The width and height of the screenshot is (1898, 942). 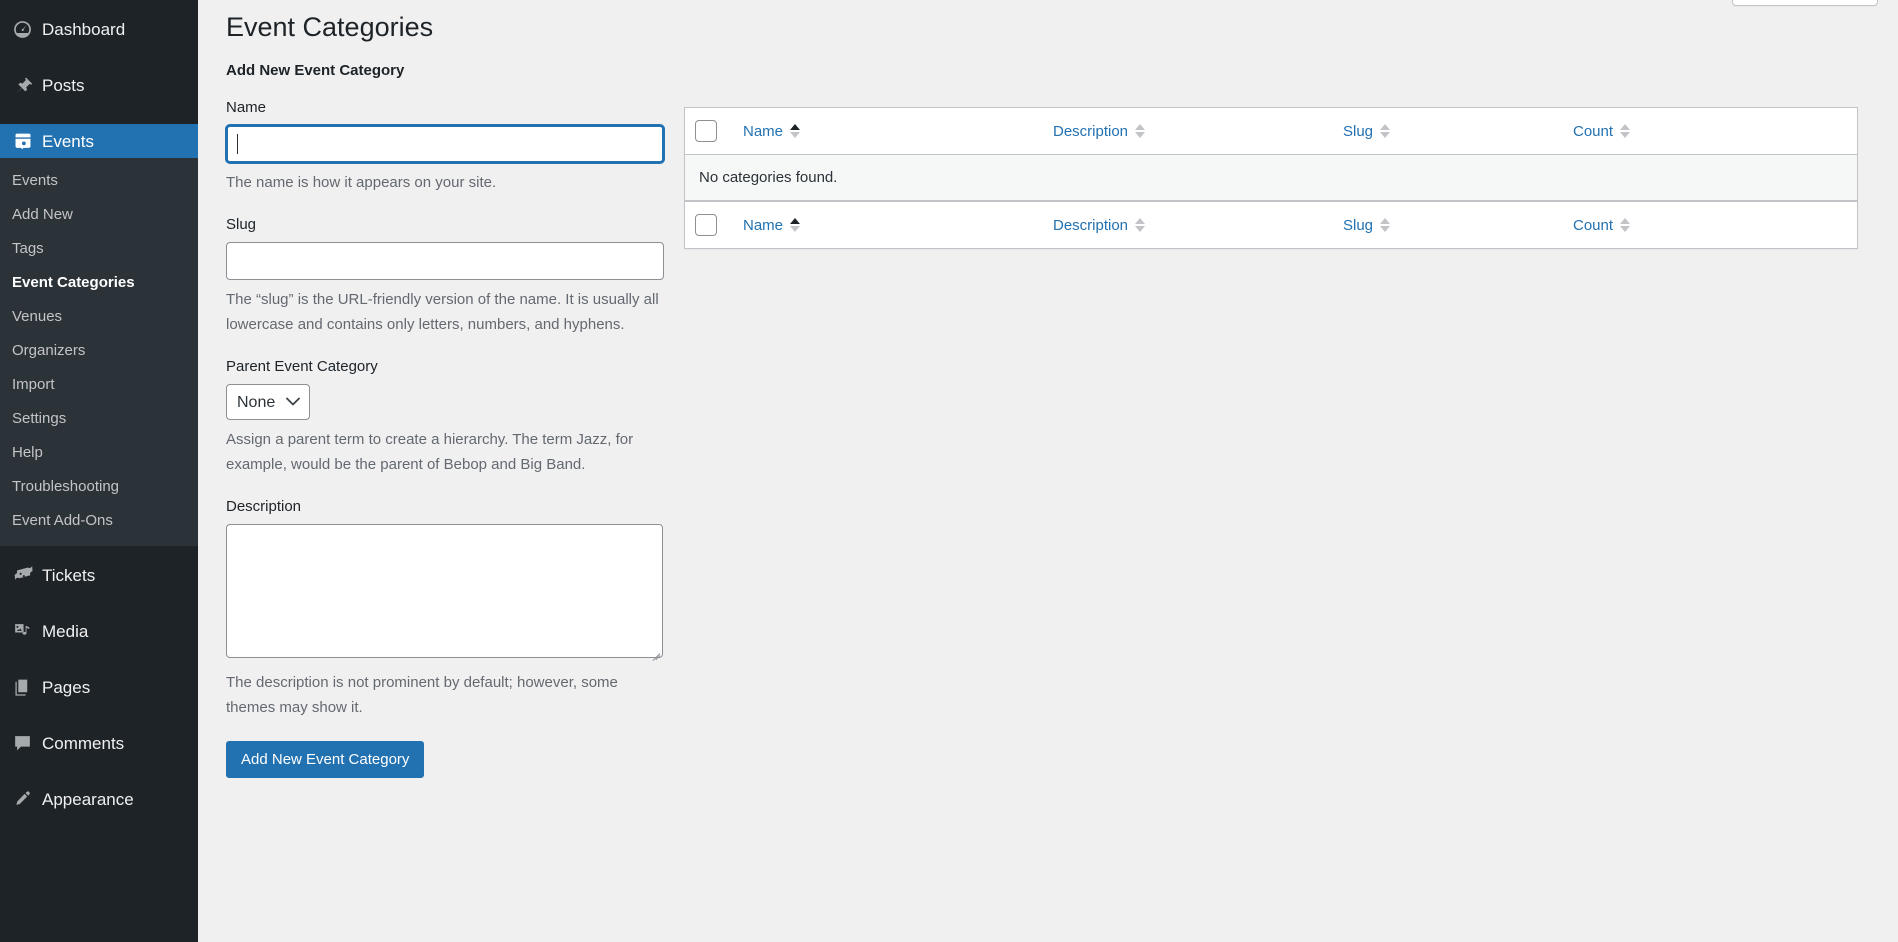 I want to click on sort-control-description: Description, so click(x=1099, y=131).